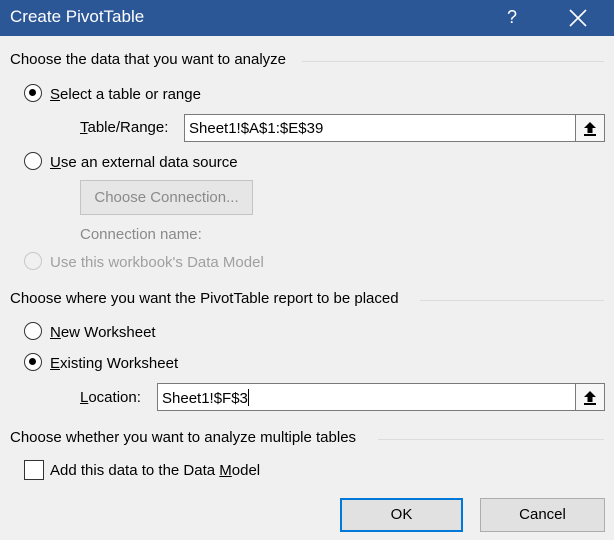 The height and width of the screenshot is (540, 614). I want to click on connection-name-label: Connection name:, so click(141, 234).